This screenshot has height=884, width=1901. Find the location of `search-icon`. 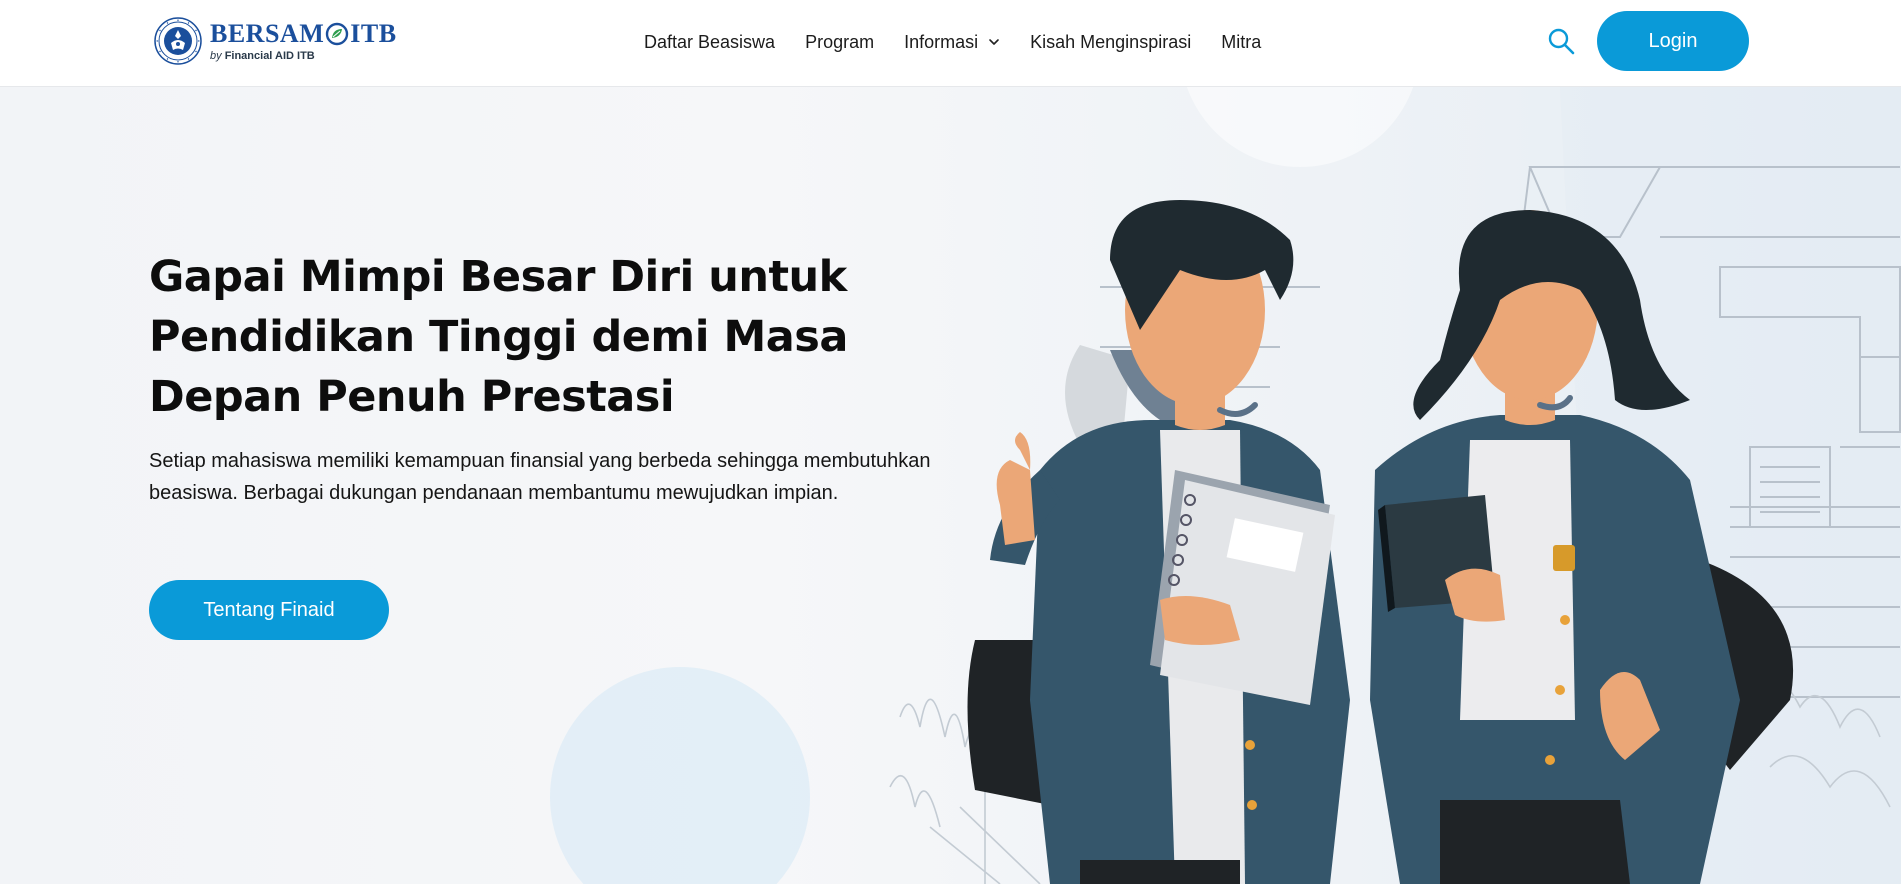

search-icon is located at coordinates (1561, 41).